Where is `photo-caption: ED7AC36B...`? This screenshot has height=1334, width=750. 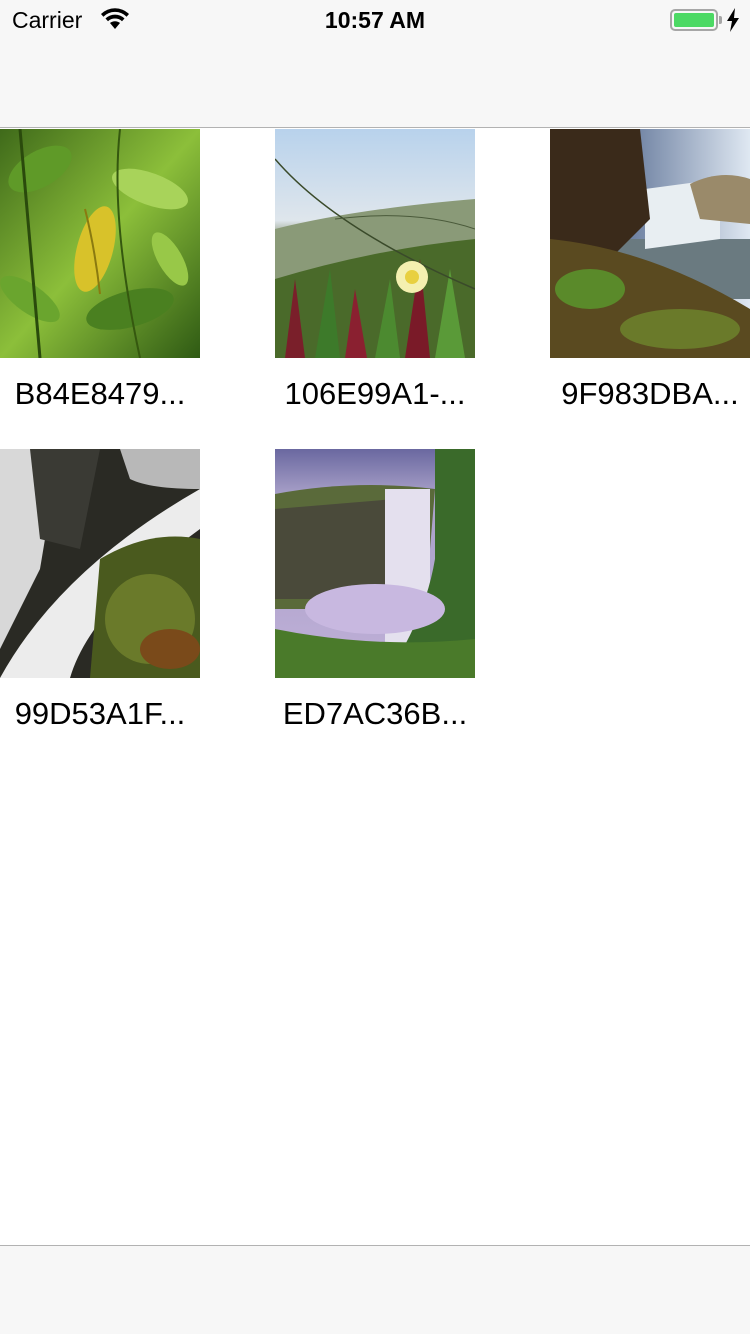
photo-caption: ED7AC36B... is located at coordinates (375, 713).